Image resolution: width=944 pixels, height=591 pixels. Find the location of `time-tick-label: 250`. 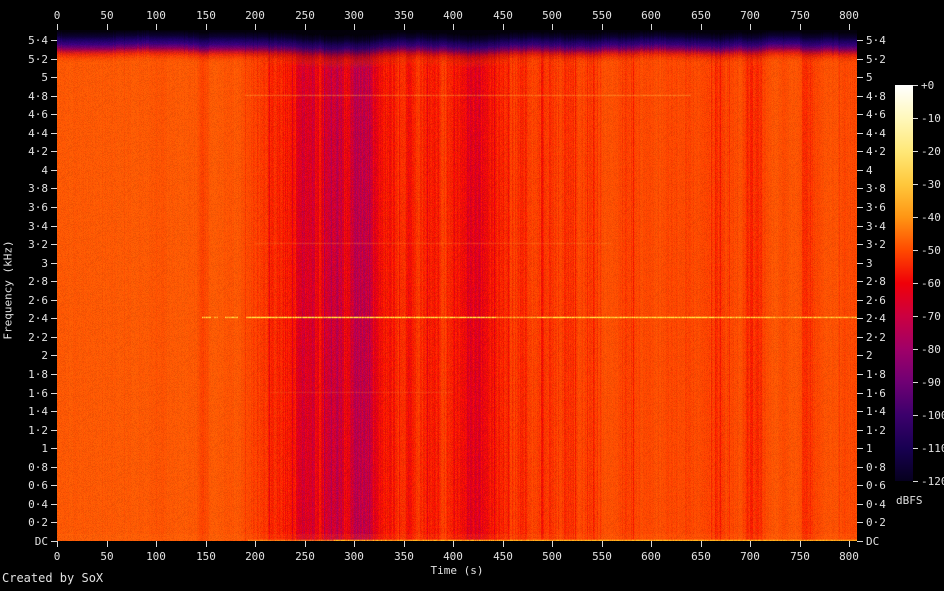

time-tick-label: 250 is located at coordinates (305, 15).